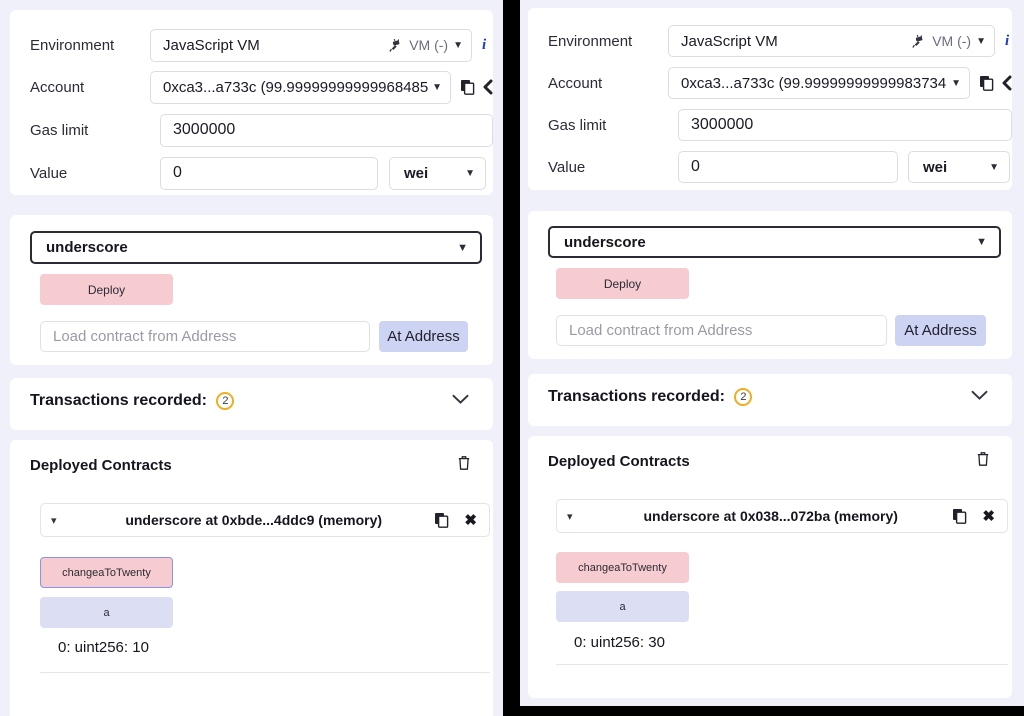  I want to click on function-return-value: 0: uint256: 30, so click(619, 642).